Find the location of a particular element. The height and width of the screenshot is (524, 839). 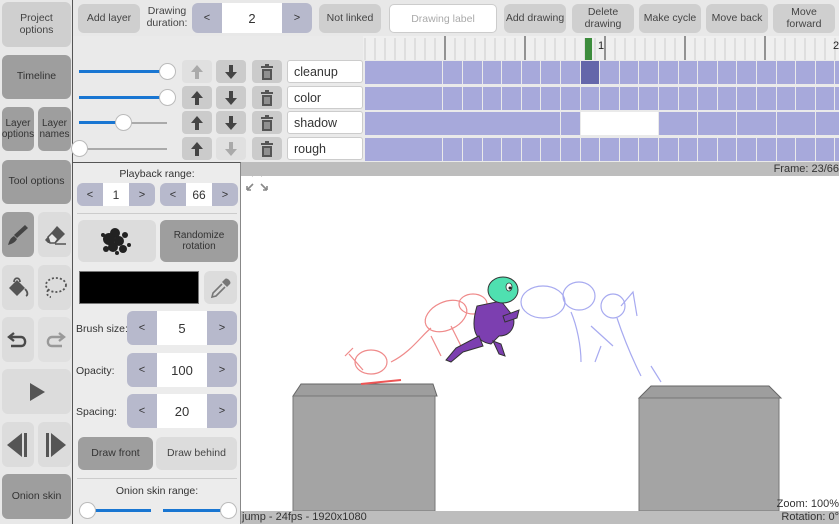

layer-name-field: color is located at coordinates (325, 97).